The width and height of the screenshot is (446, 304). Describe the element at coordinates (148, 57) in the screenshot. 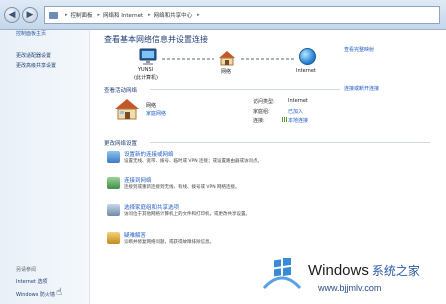

I see `computer-icon` at that location.